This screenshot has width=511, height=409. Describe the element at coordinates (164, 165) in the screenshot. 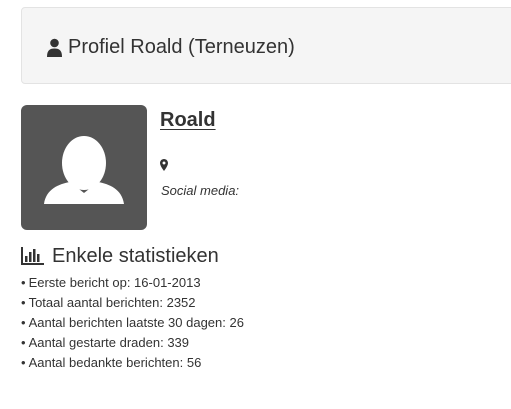

I see `map-marker-icon` at that location.